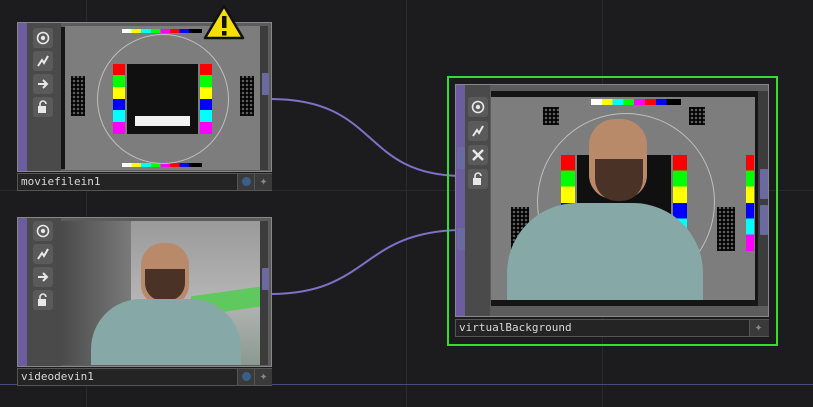  What do you see at coordinates (697, 116) in the screenshot?
I see `test-grid-topright` at bounding box center [697, 116].